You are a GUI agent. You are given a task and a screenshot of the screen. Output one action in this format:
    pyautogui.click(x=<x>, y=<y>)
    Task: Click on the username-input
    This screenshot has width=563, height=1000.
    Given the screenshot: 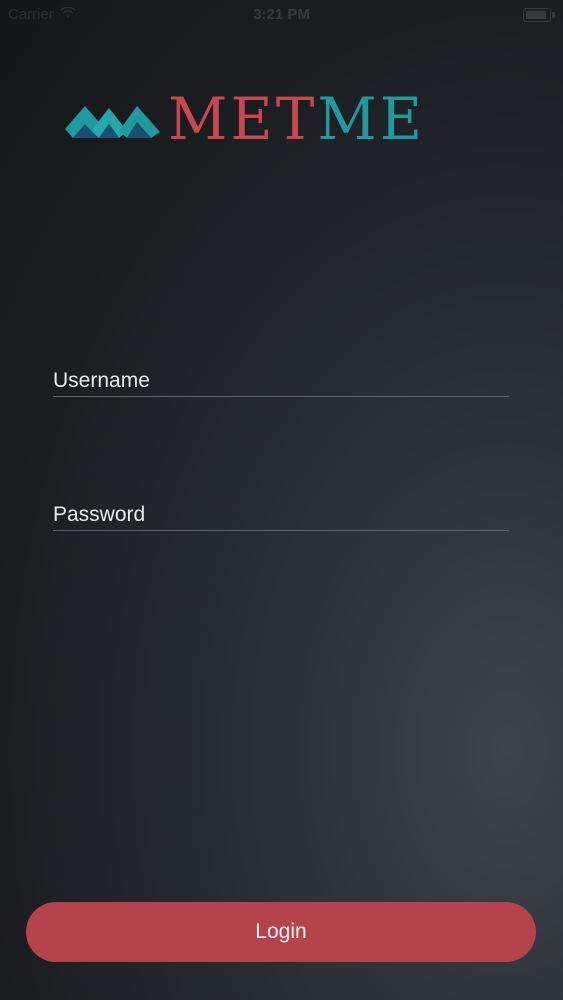 What is the action you would take?
    pyautogui.click(x=281, y=381)
    